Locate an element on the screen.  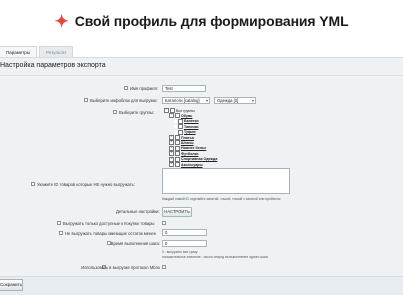
tree-item-label: Тапочки is located at coordinates (191, 126).